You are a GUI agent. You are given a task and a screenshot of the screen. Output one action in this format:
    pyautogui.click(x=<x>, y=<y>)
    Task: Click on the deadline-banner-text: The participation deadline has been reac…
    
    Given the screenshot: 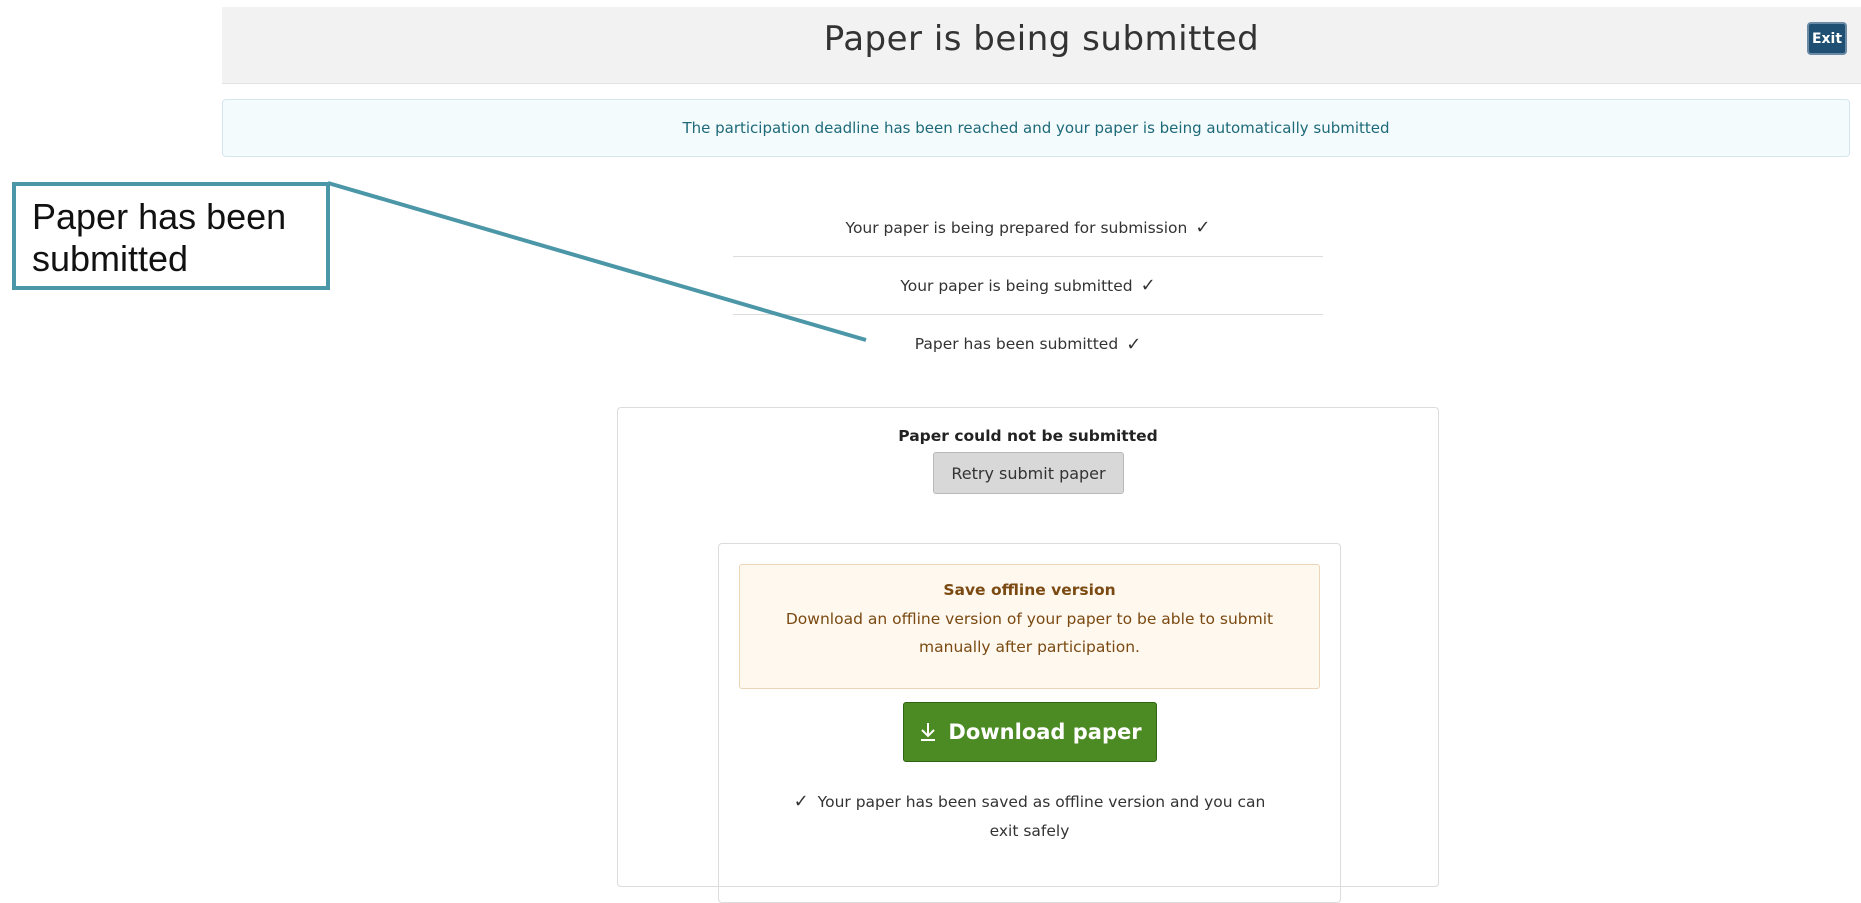 What is the action you would take?
    pyautogui.click(x=1036, y=128)
    